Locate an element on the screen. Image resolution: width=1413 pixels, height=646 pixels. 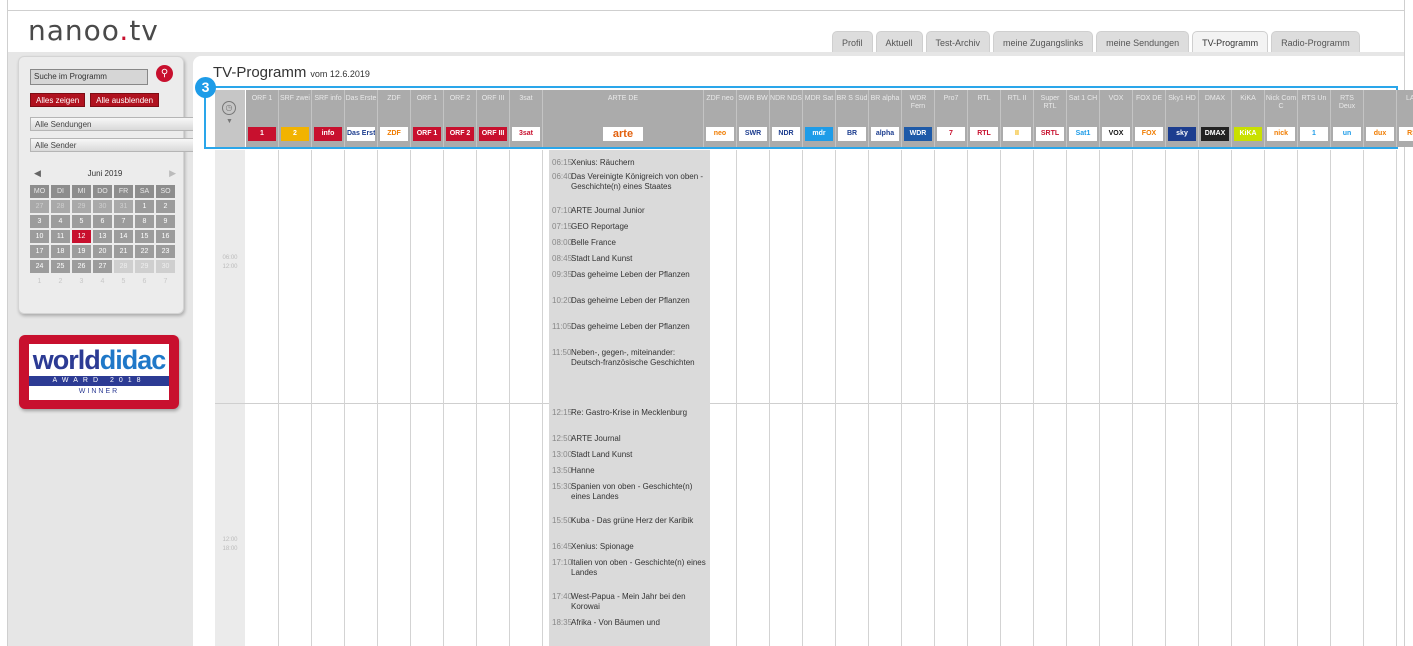
calendar-day: 25 is located at coordinates (60, 266).